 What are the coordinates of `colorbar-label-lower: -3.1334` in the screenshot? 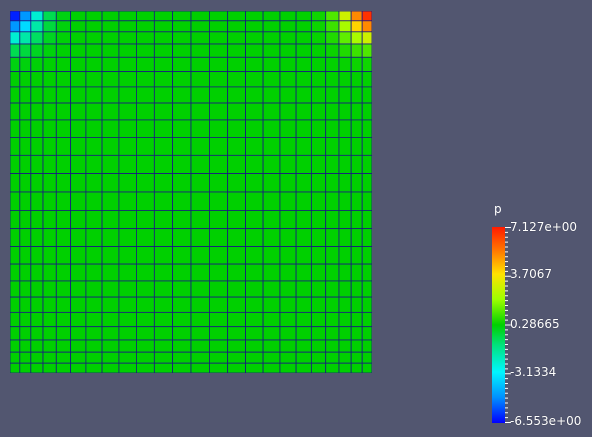 It's located at (533, 372).